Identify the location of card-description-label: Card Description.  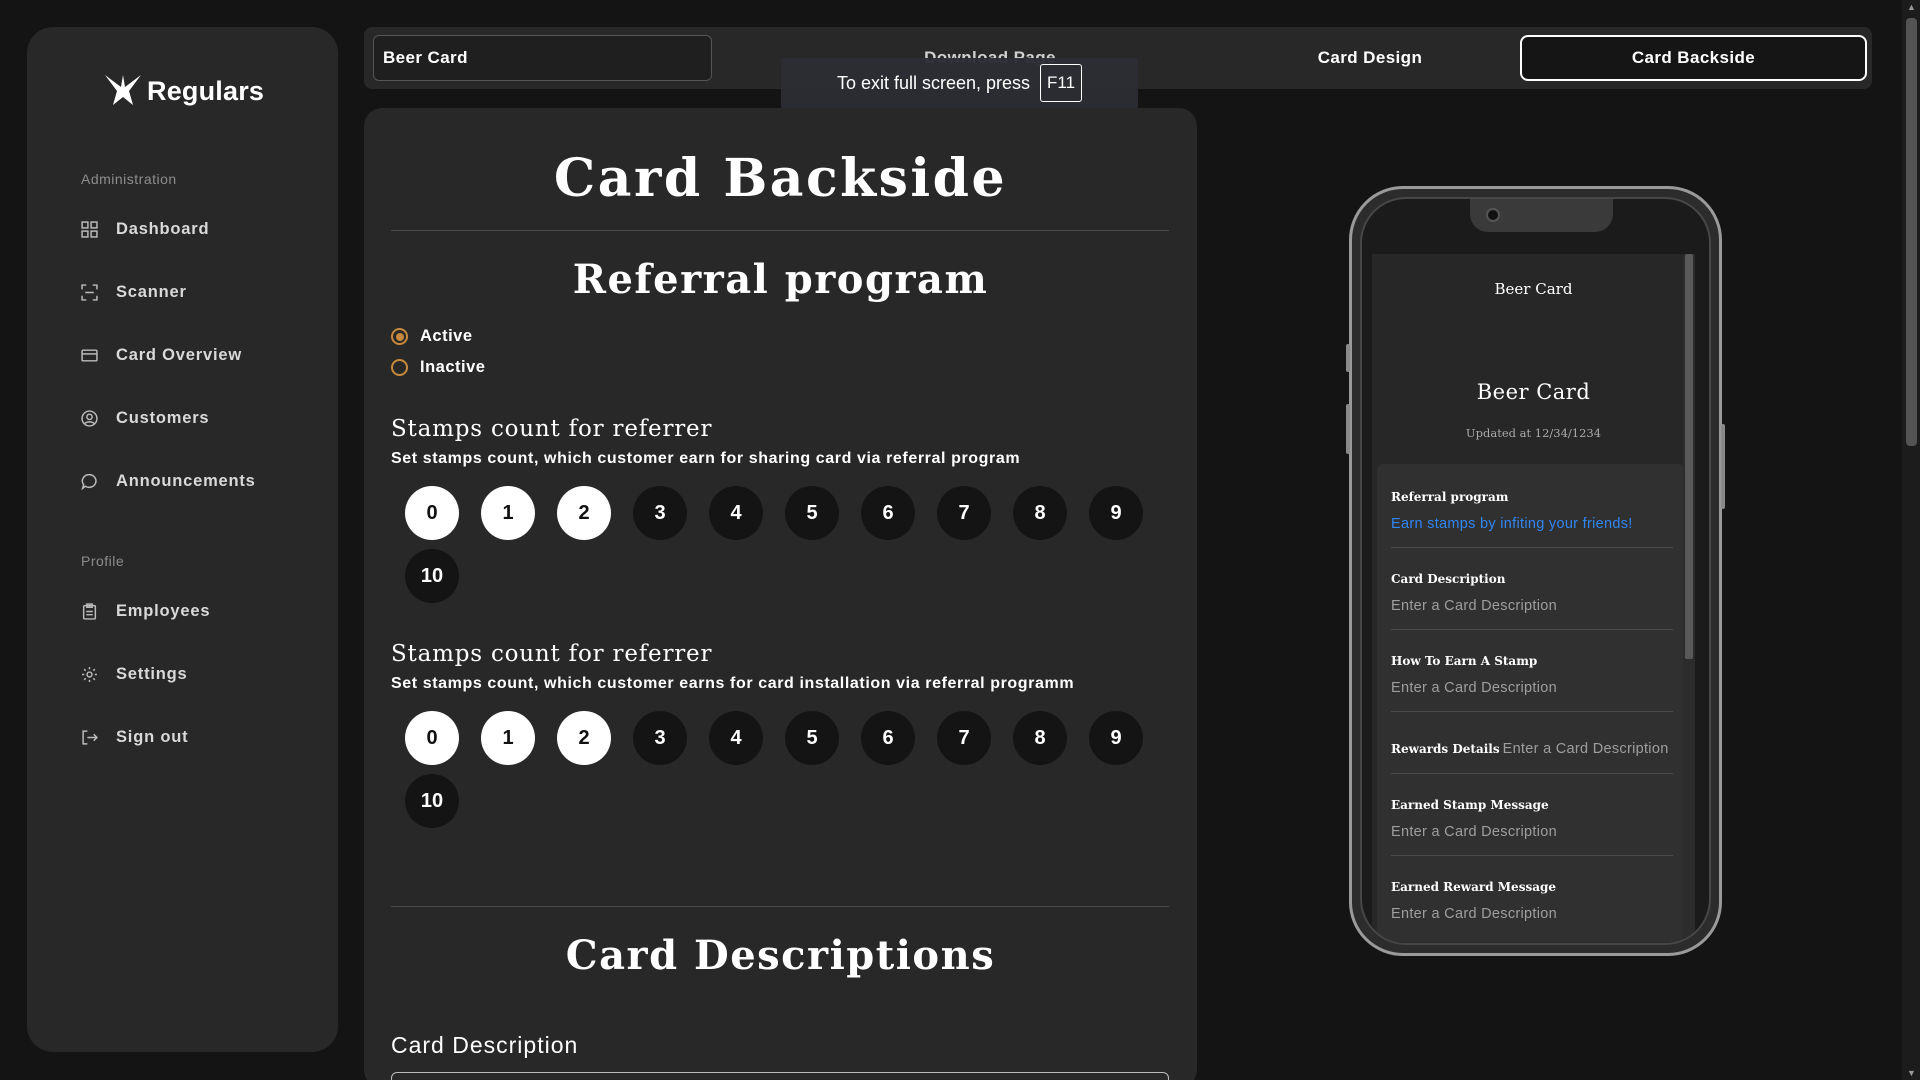
(485, 1045).